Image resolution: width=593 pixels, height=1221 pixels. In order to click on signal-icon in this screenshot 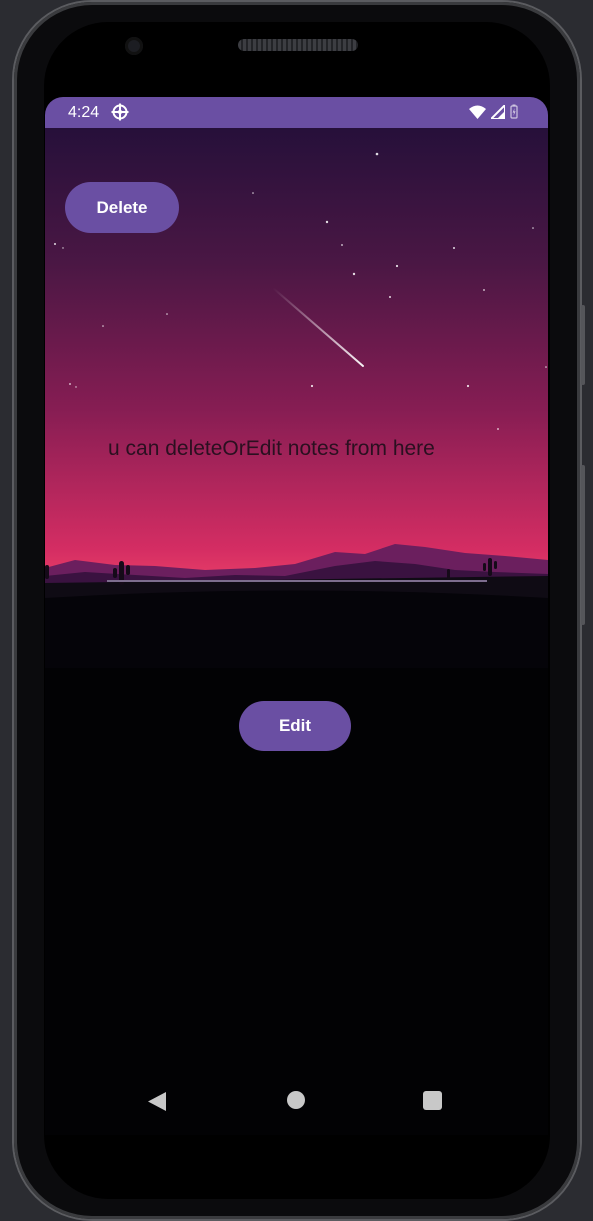, I will do `click(498, 111)`.